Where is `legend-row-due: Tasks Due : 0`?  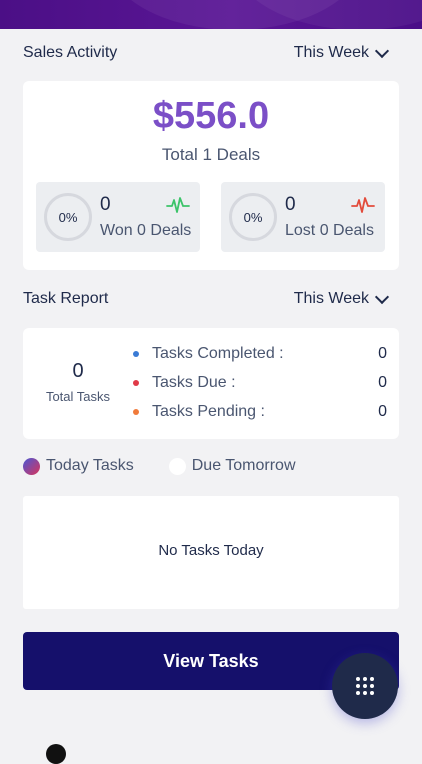
legend-row-due: Tasks Due : 0 is located at coordinates (260, 383).